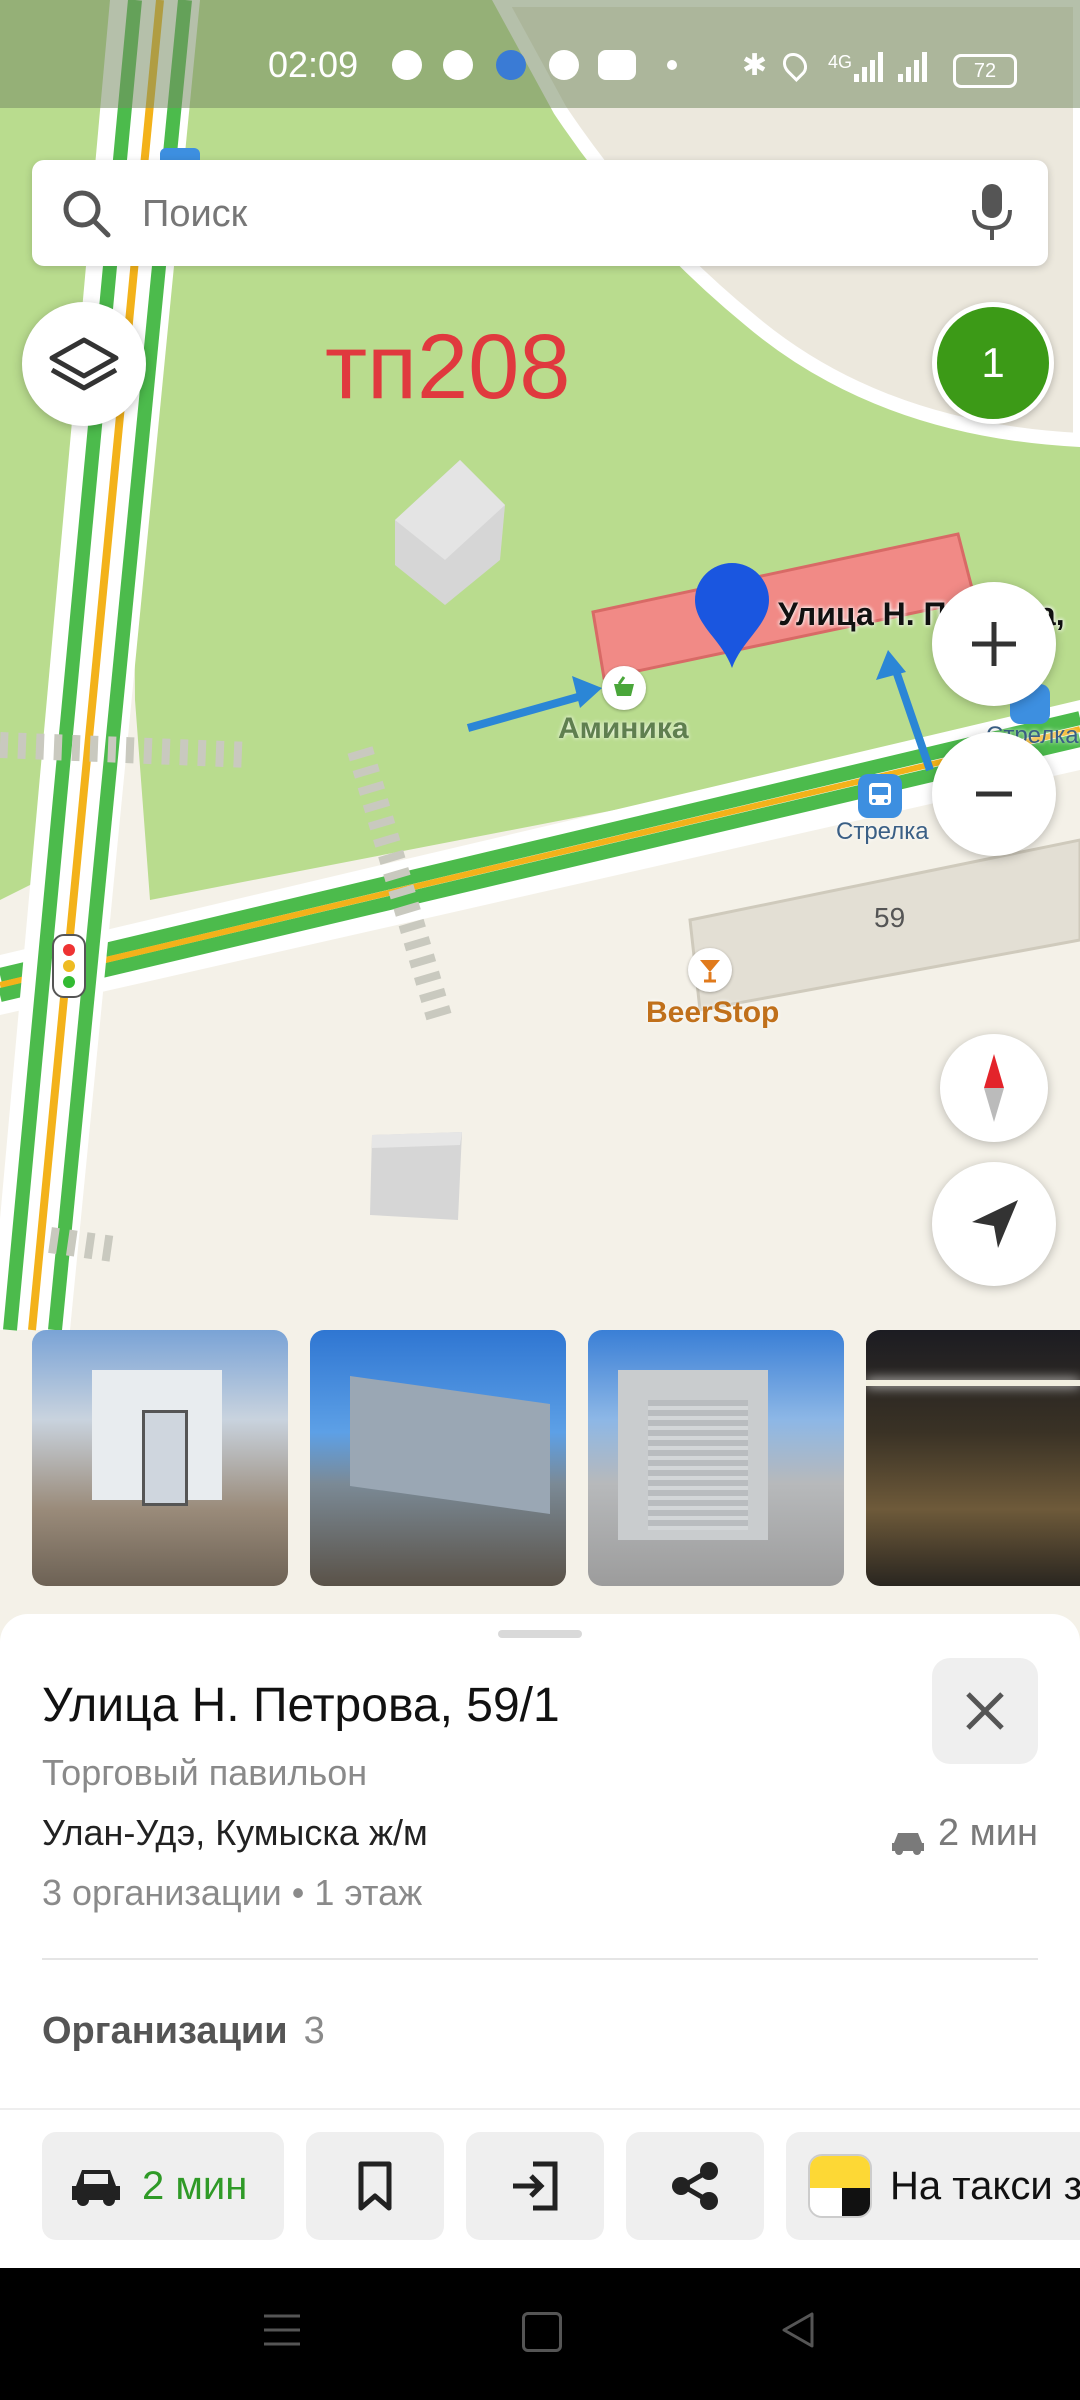  I want to click on place-address: Улан-Удэ, Кумыска ж/м, so click(235, 1832).